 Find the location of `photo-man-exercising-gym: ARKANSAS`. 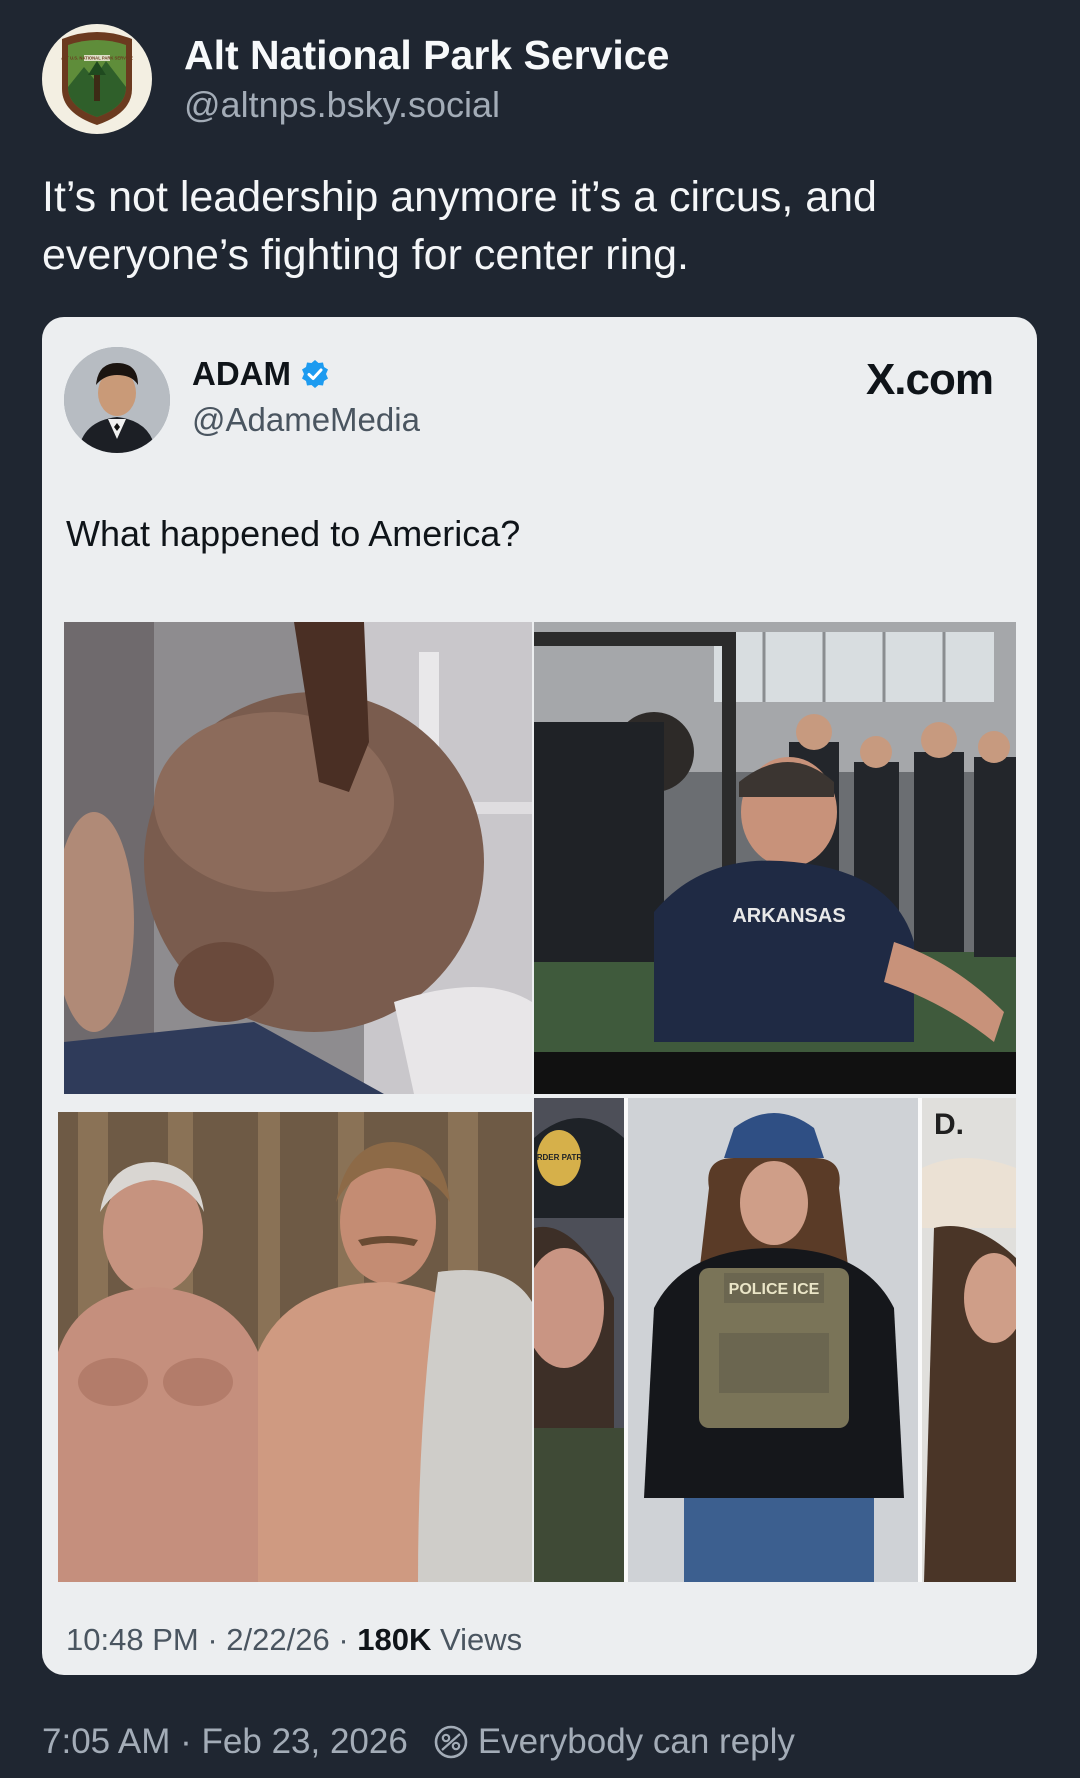

photo-man-exercising-gym: ARKANSAS is located at coordinates (775, 858).